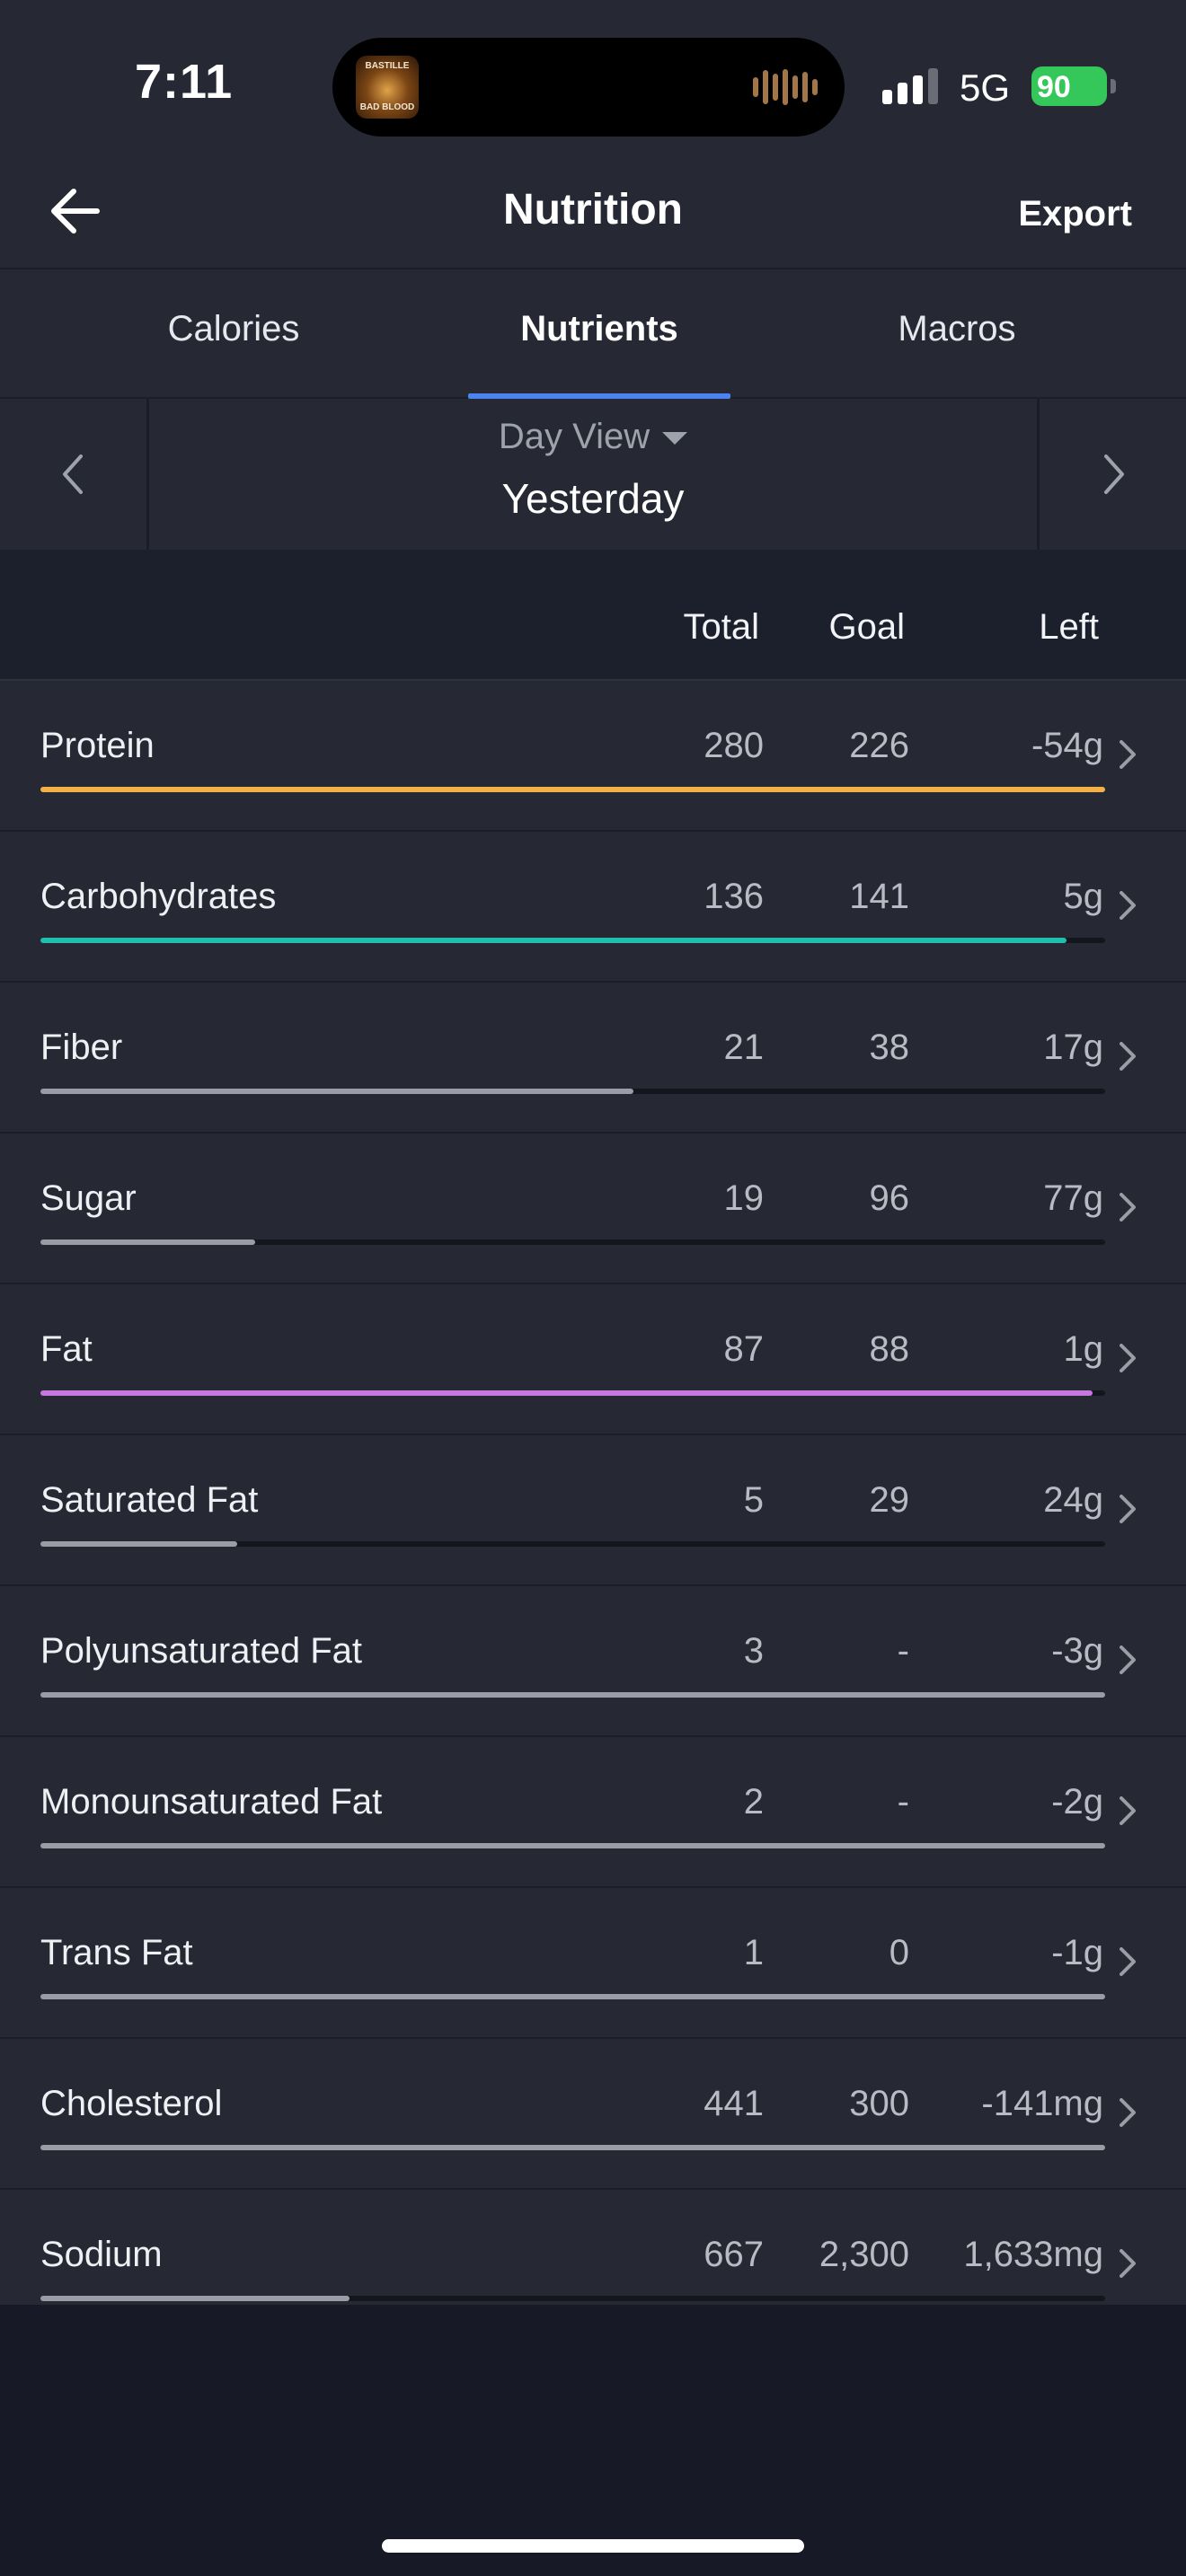  Describe the element at coordinates (1083, 896) in the screenshot. I see `nutrient-left: 5g` at that location.